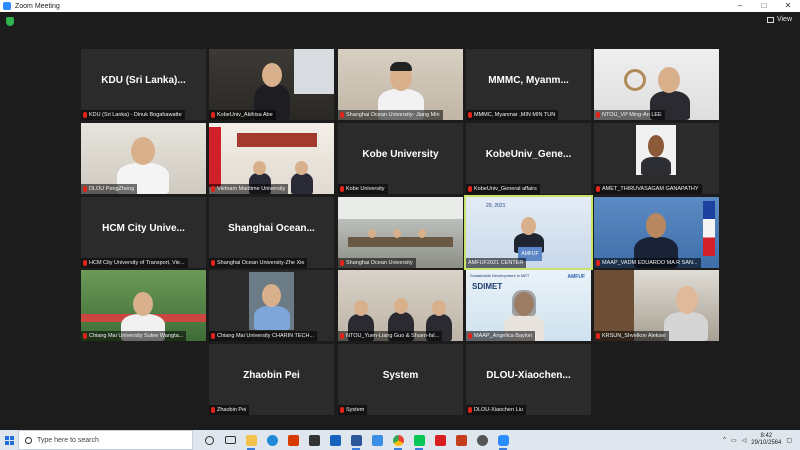 Image resolution: width=800 pixels, height=450 pixels. What do you see at coordinates (293, 440) in the screenshot?
I see `office-icon` at bounding box center [293, 440].